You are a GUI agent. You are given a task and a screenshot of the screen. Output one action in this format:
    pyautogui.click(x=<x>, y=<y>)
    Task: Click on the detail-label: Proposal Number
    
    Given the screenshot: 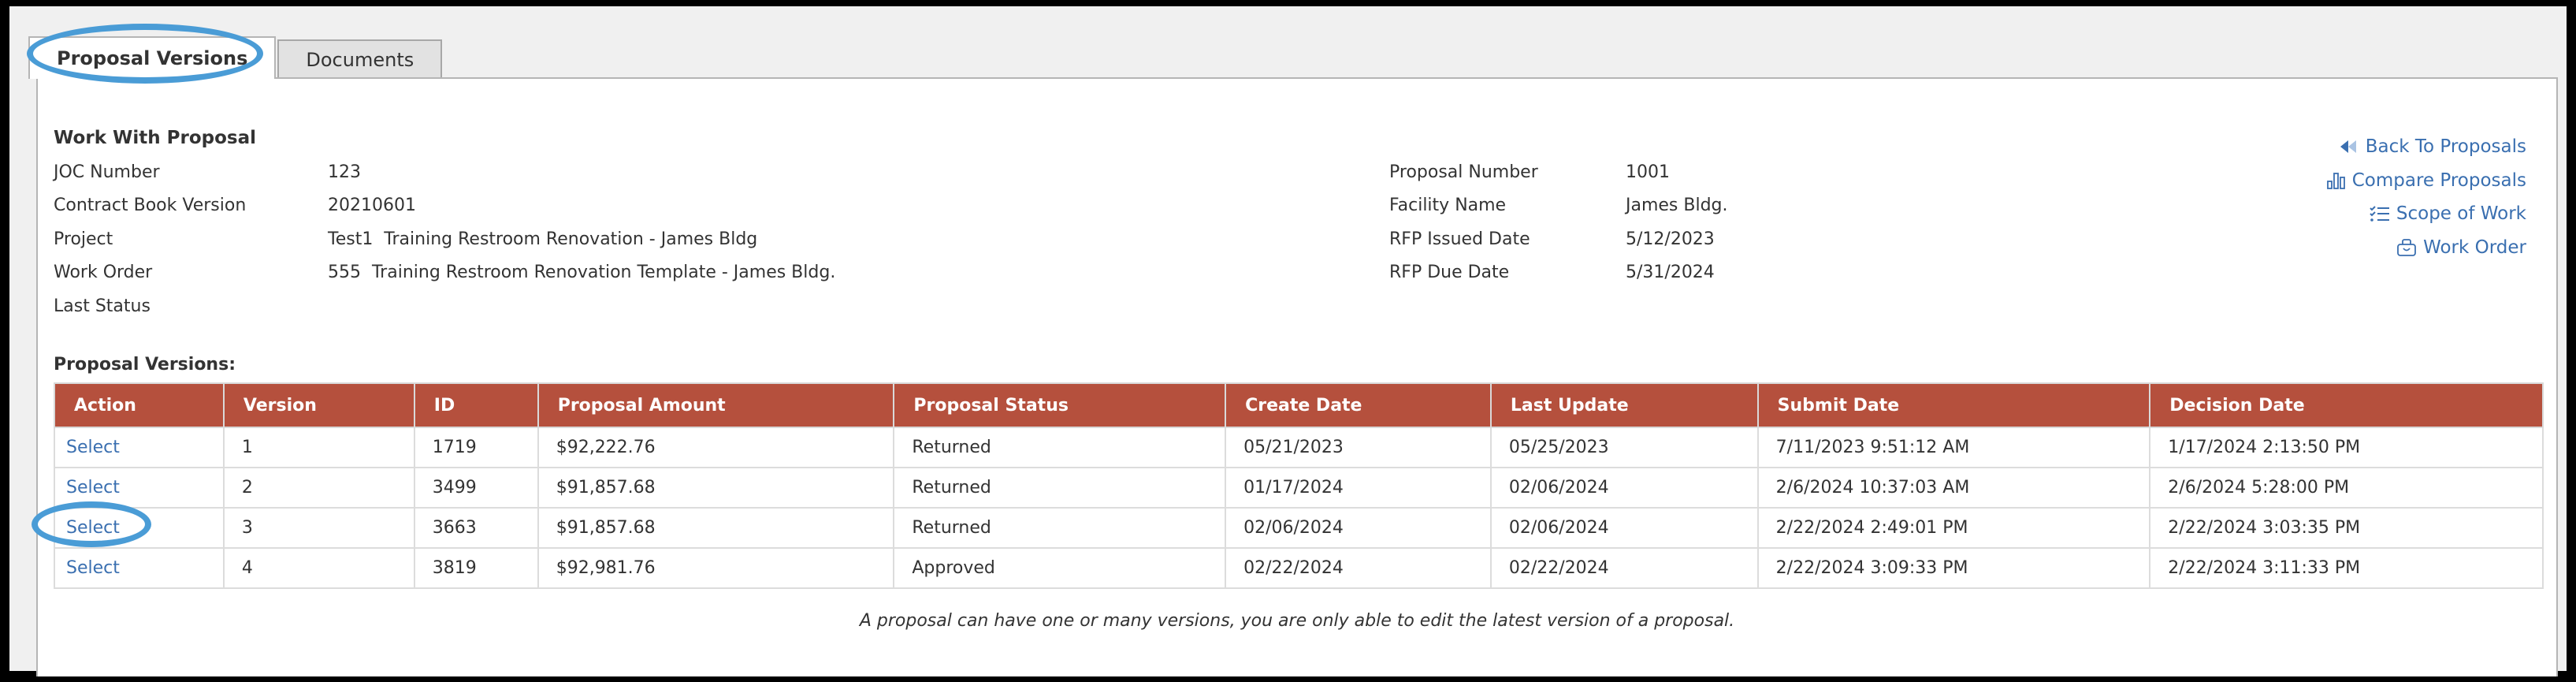 What is the action you would take?
    pyautogui.click(x=1463, y=172)
    